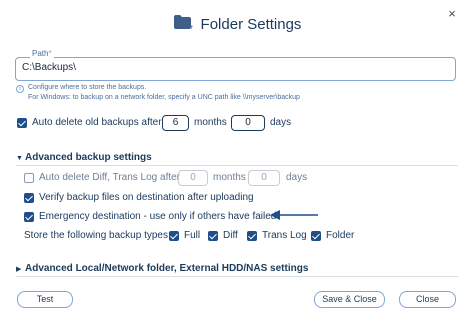  What do you see at coordinates (235, 69) in the screenshot?
I see `path-input` at bounding box center [235, 69].